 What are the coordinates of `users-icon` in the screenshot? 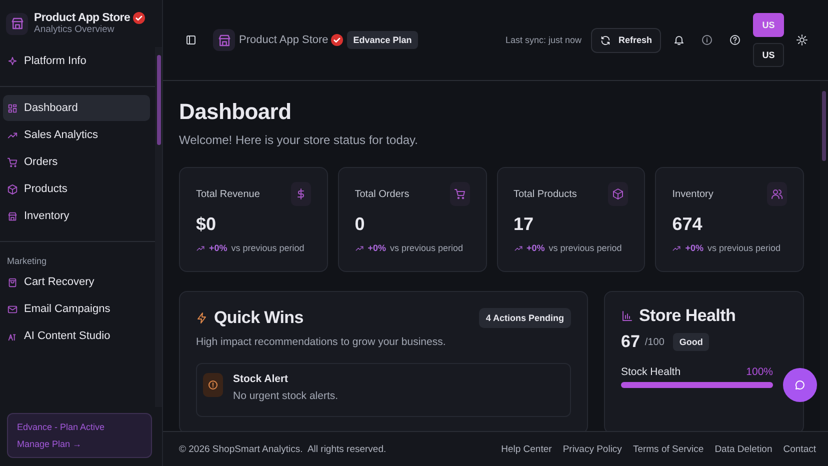 It's located at (777, 194).